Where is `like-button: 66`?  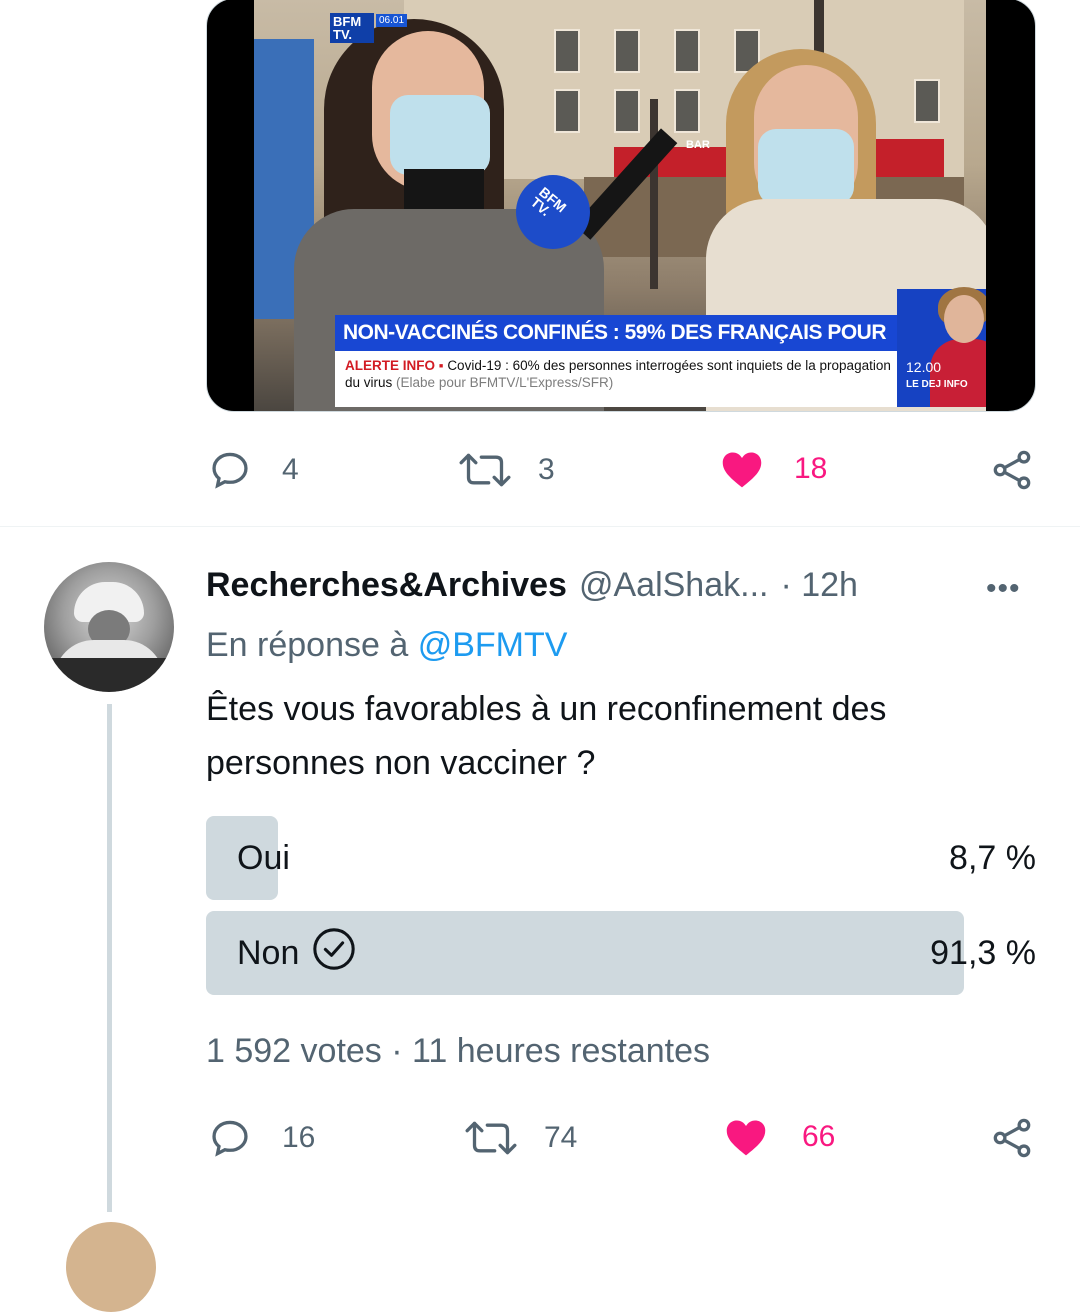 like-button: 66 is located at coordinates (779, 1137).